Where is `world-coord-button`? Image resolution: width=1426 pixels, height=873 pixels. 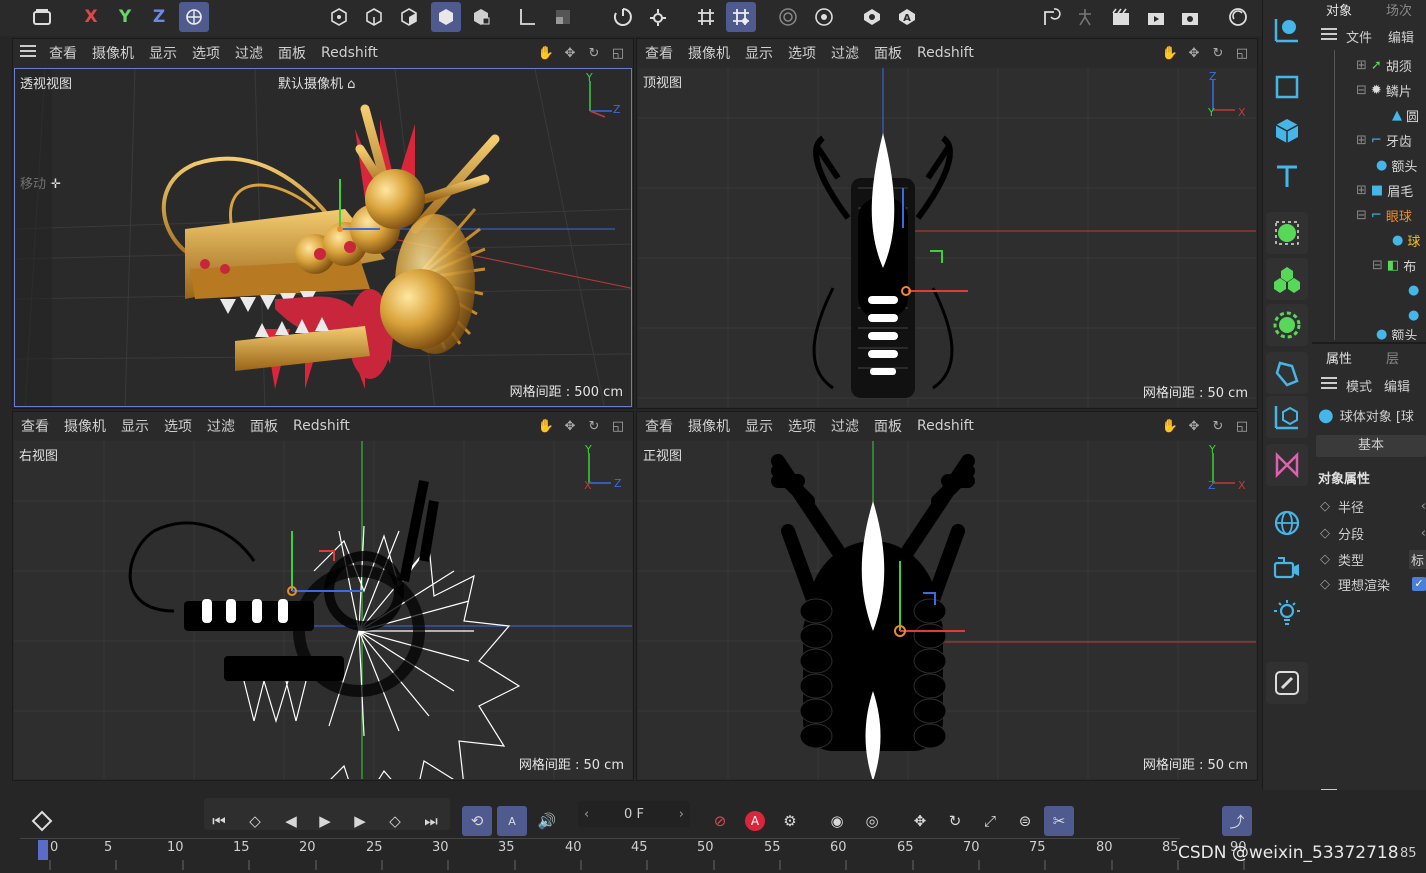
world-coord-button is located at coordinates (194, 17).